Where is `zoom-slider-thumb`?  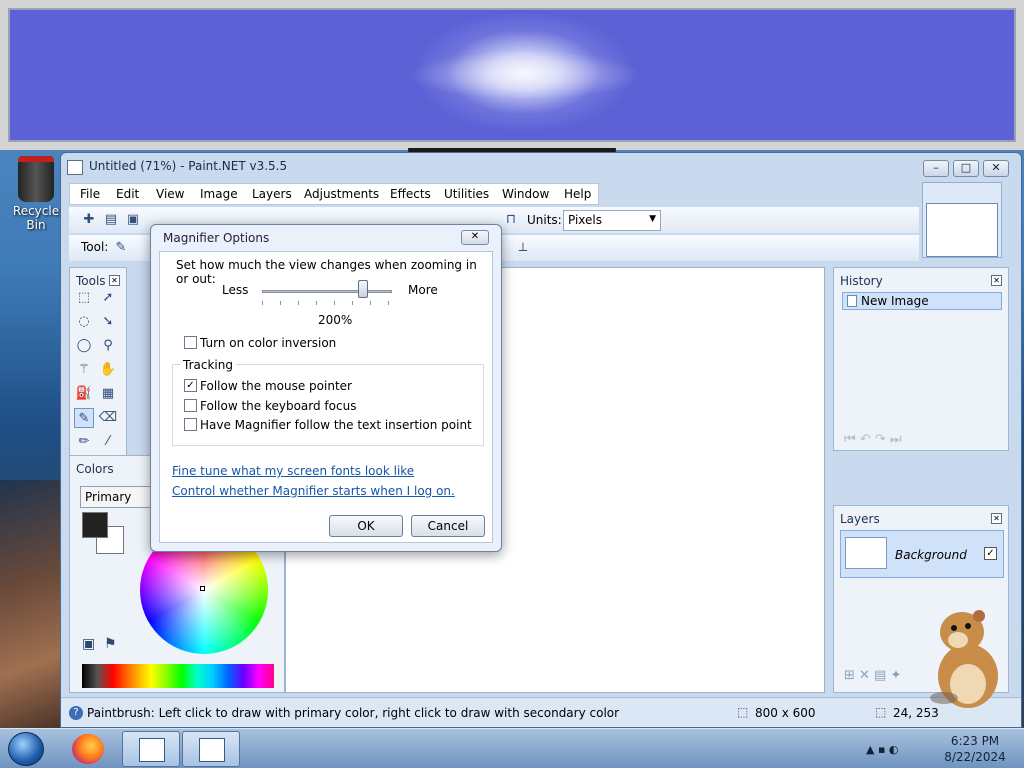
zoom-slider-thumb is located at coordinates (363, 289).